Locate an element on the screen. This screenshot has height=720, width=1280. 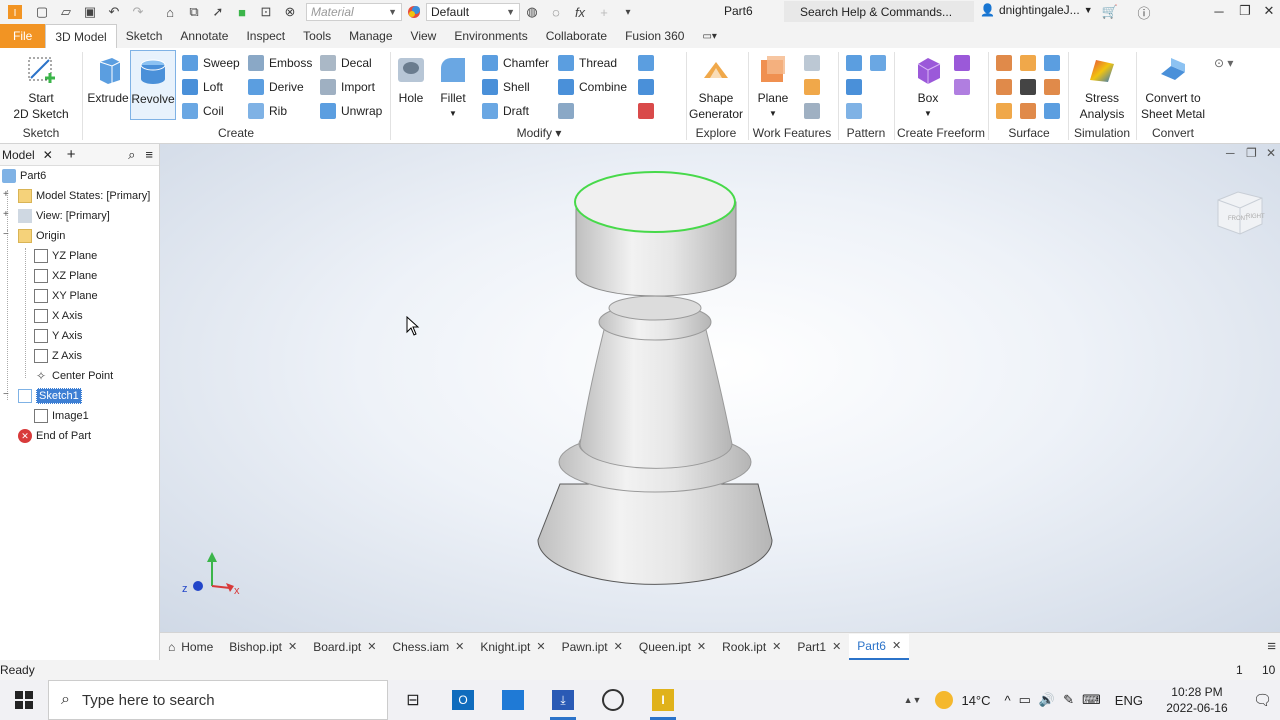
photos-button is located at coordinates (513, 700).